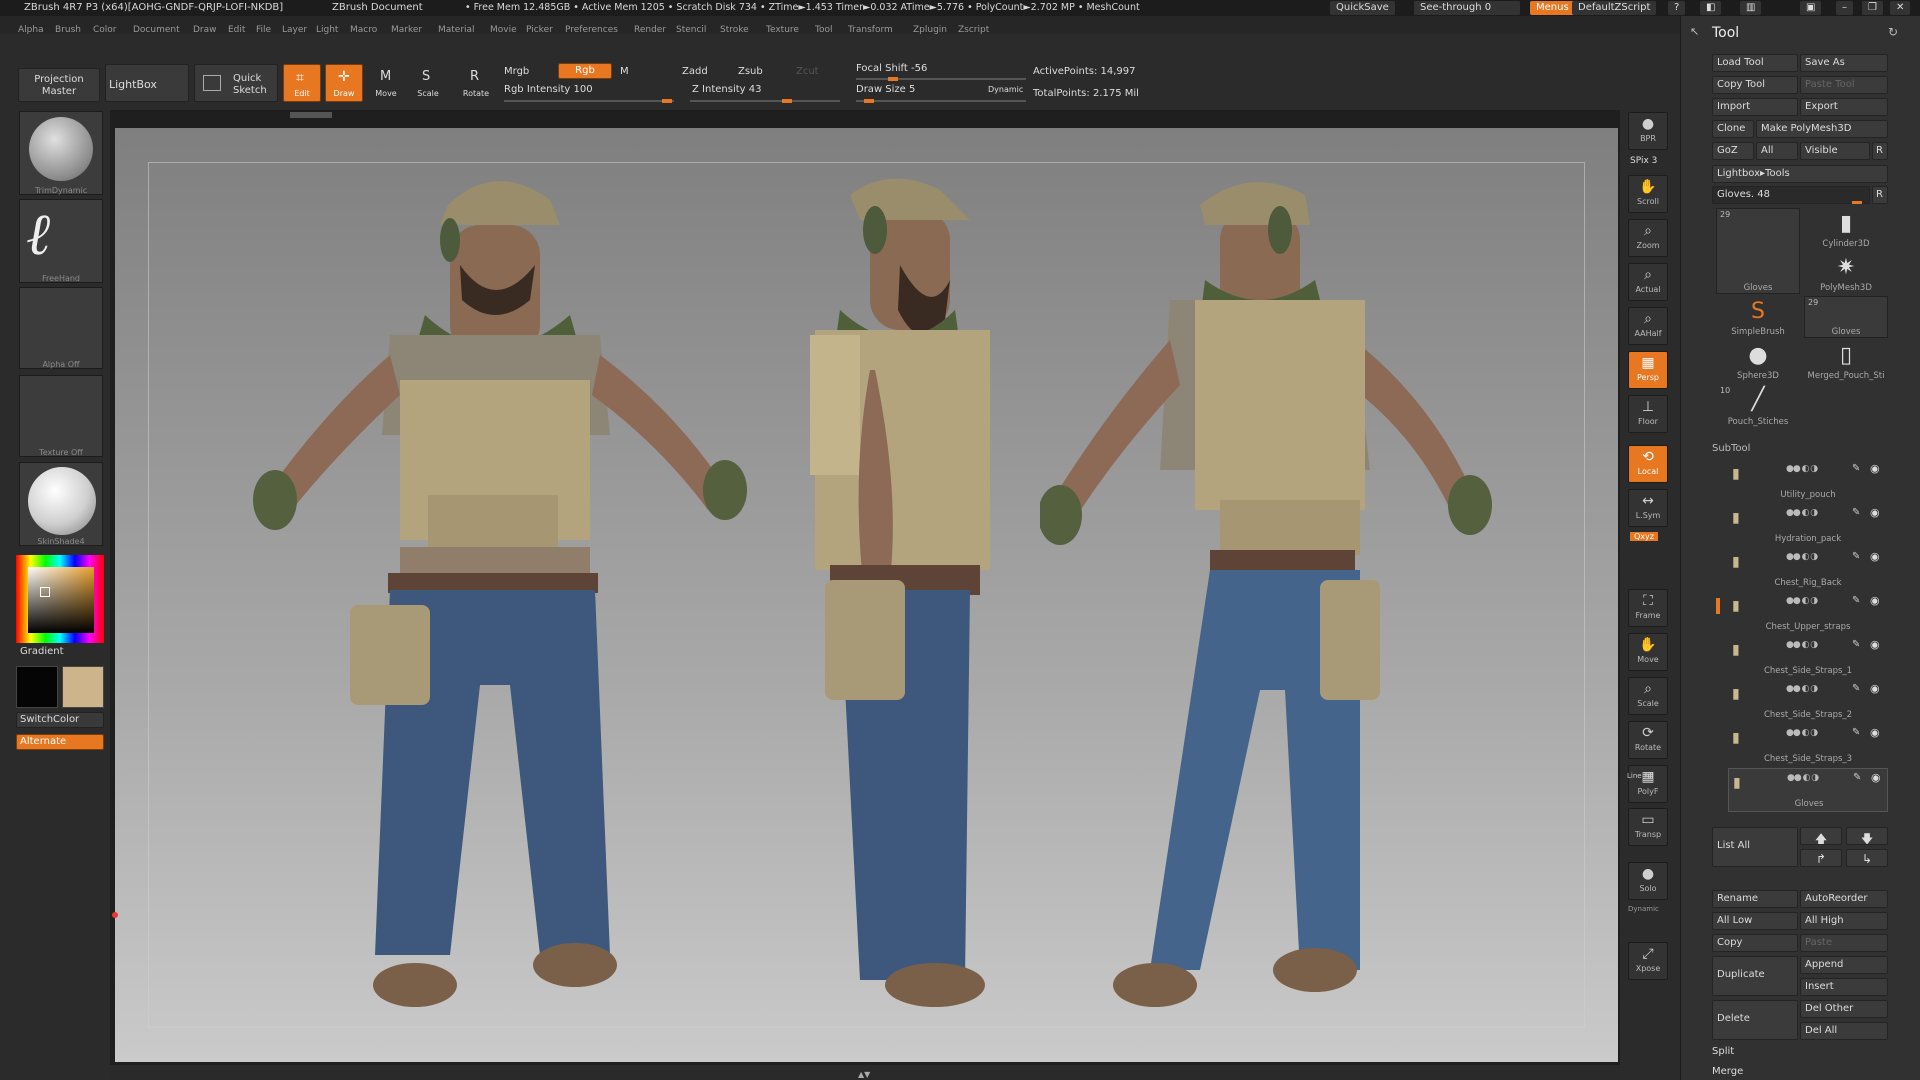  Describe the element at coordinates (60, 742) in the screenshot. I see `alternate-button: Alternate` at that location.